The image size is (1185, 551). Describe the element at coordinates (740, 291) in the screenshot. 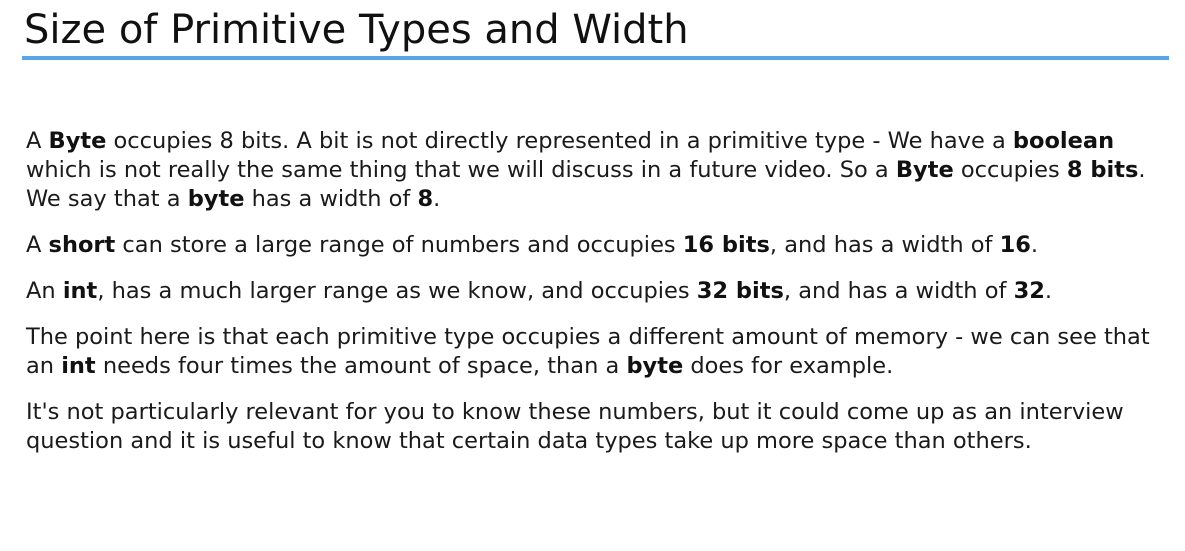

I see `emphasized-term: 32 bits` at that location.